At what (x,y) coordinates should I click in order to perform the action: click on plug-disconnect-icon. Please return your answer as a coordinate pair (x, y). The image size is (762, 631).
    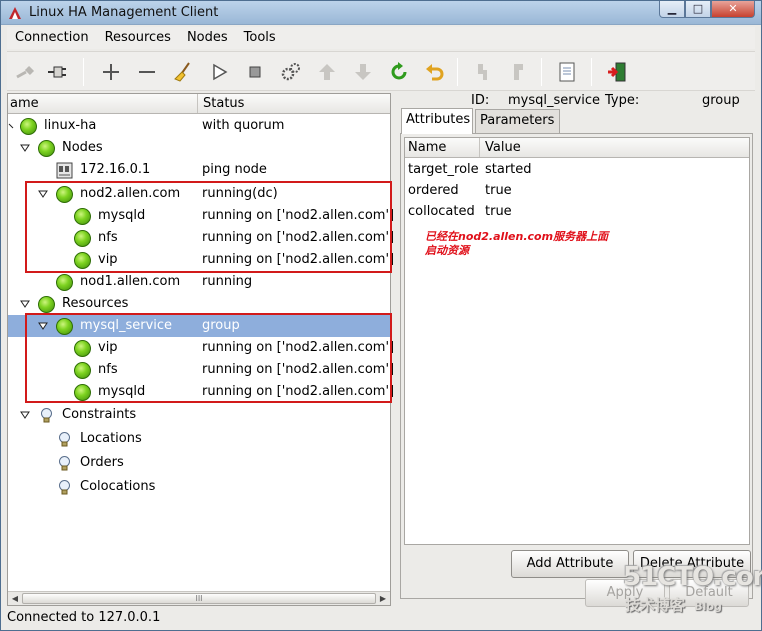
    Looking at the image, I should click on (57, 72).